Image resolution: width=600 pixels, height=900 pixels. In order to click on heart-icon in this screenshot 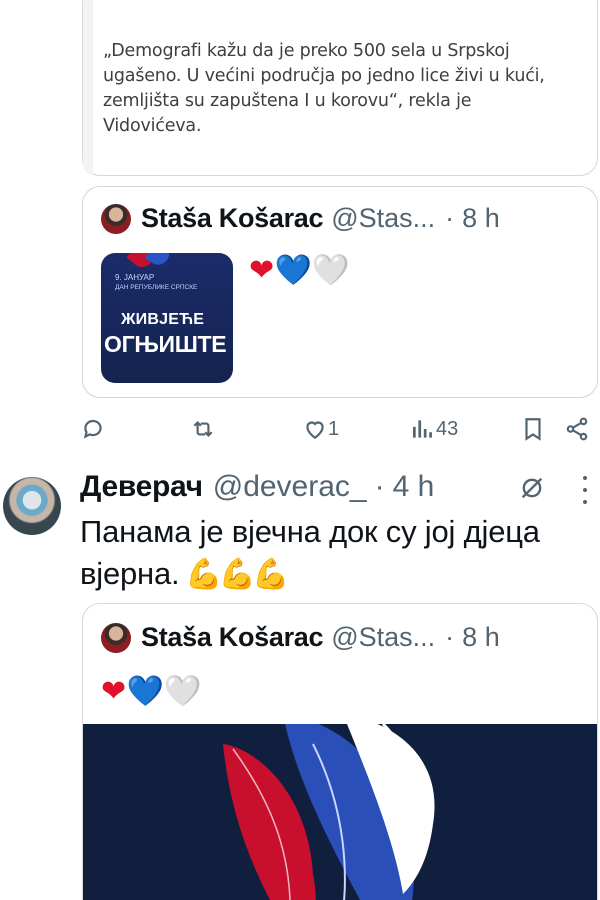, I will do `click(315, 430)`.